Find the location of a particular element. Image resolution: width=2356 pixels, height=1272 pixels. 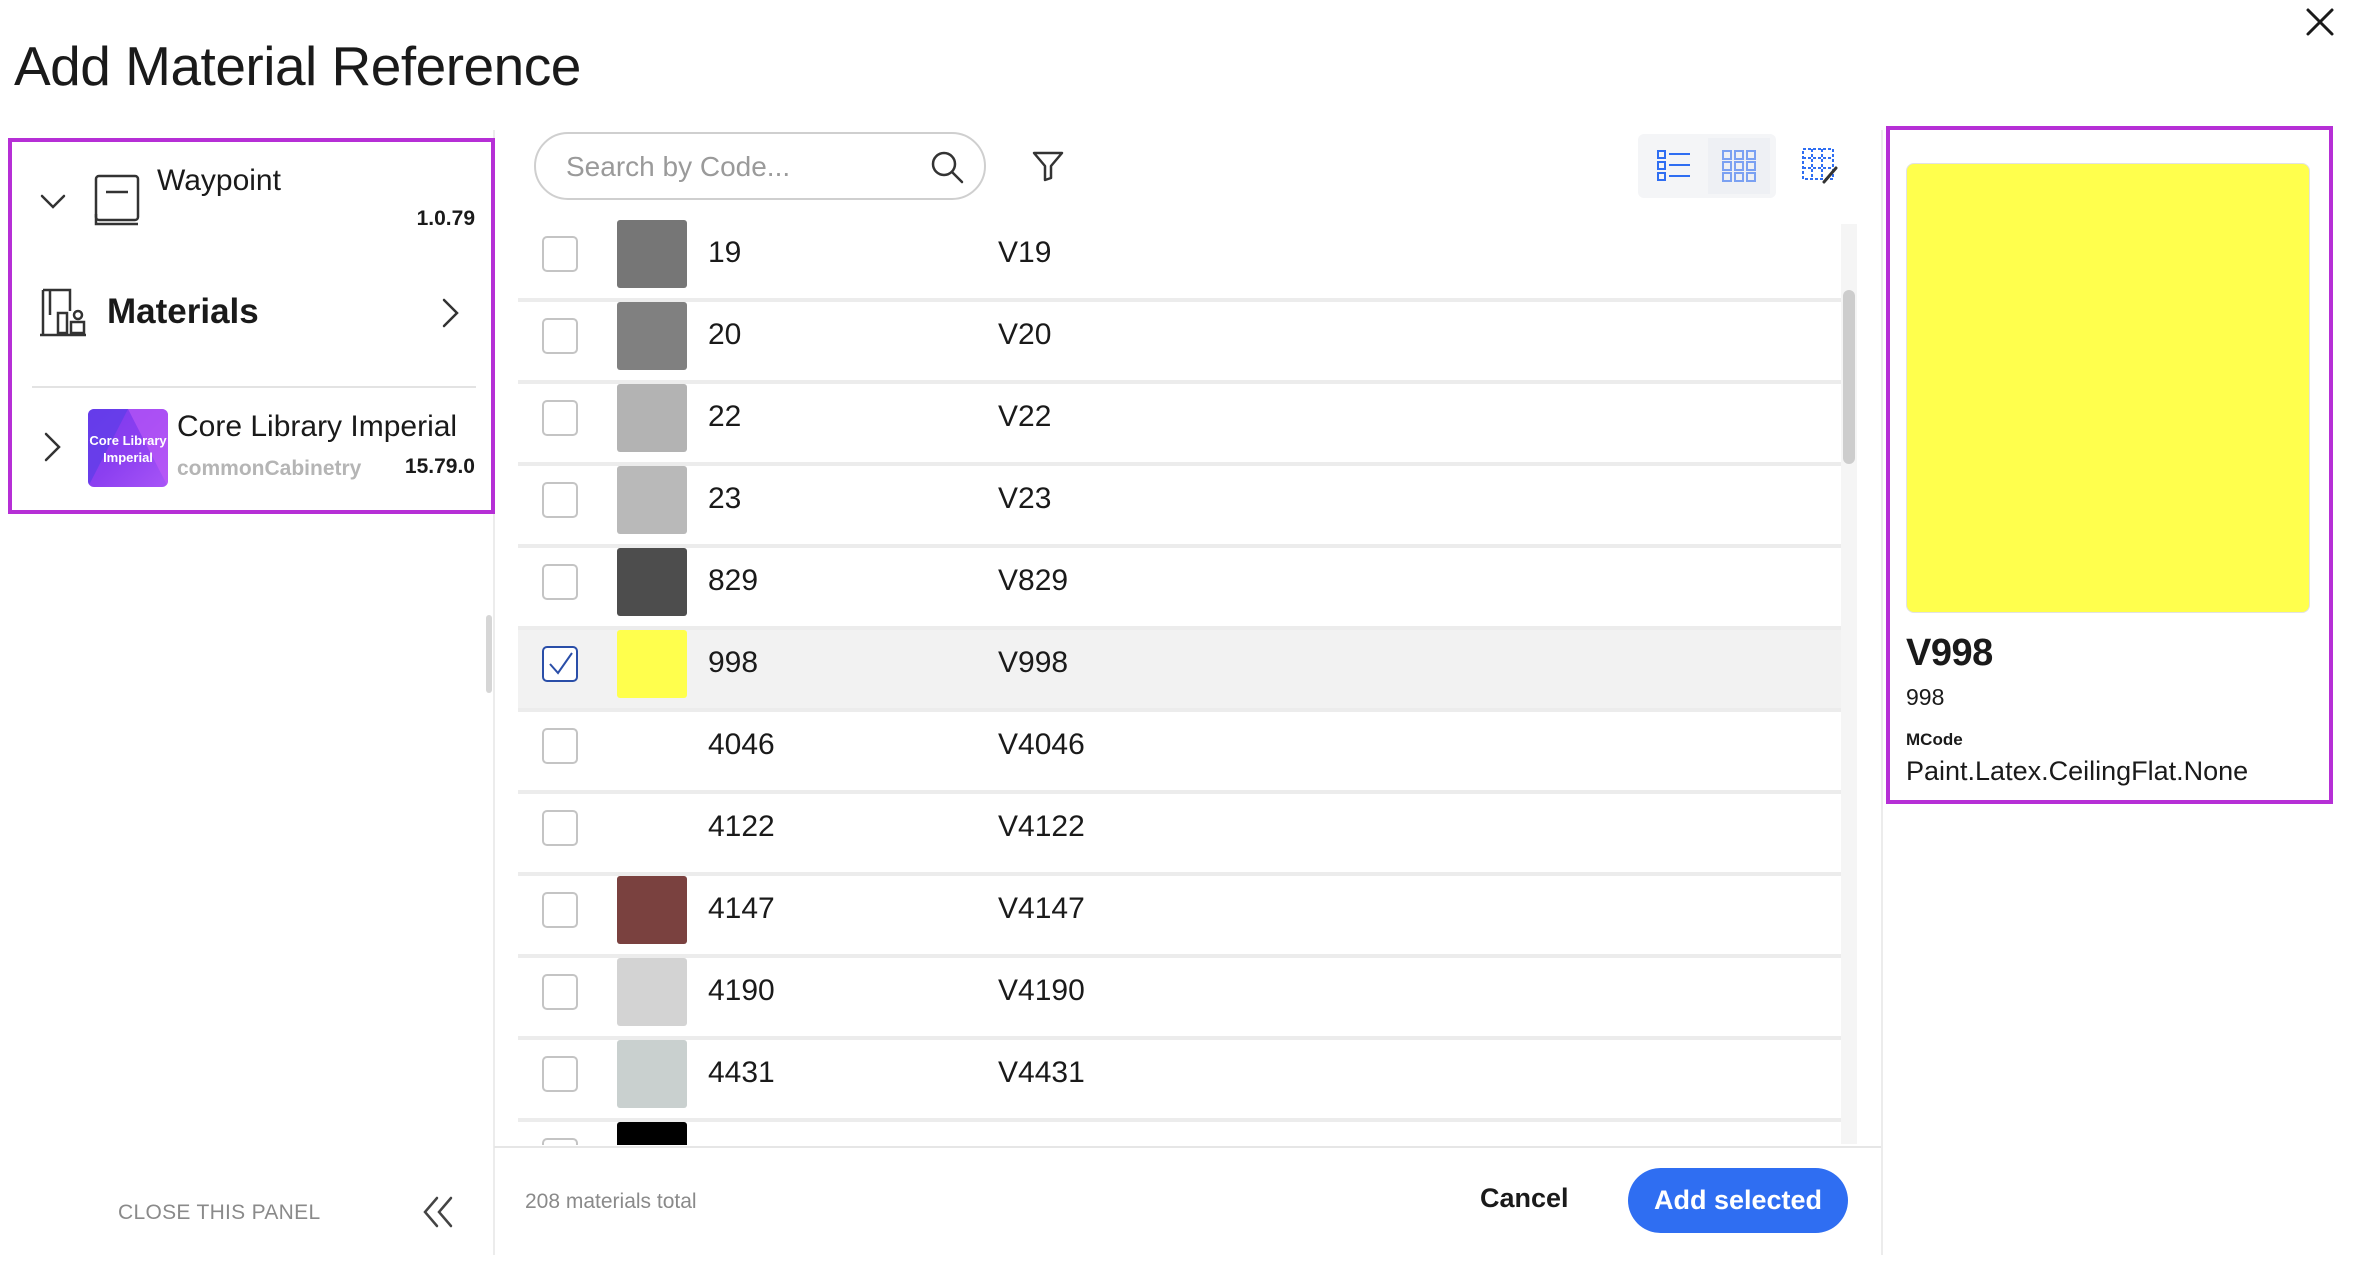

material-vcode: V4431 is located at coordinates (1041, 1072).